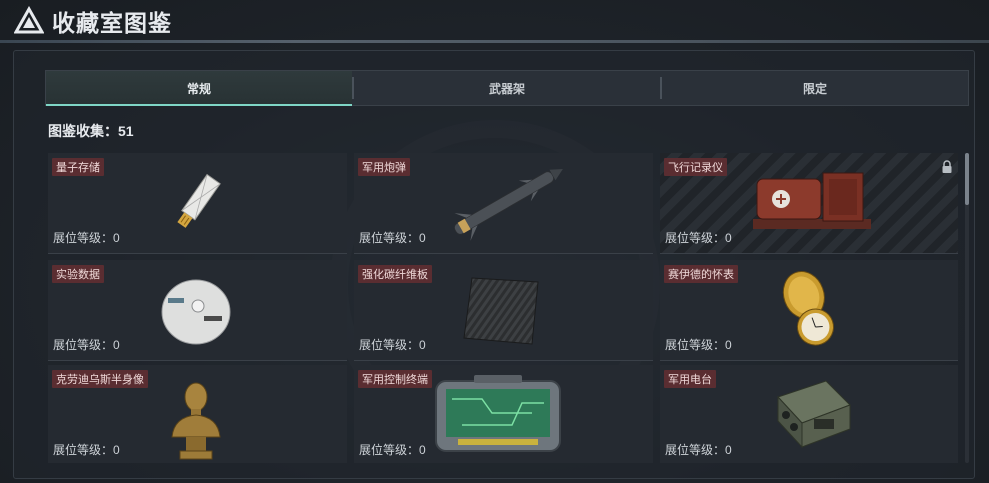 The width and height of the screenshot is (989, 483). What do you see at coordinates (501, 311) in the screenshot?
I see `carbon-fiber-plate-icon` at bounding box center [501, 311].